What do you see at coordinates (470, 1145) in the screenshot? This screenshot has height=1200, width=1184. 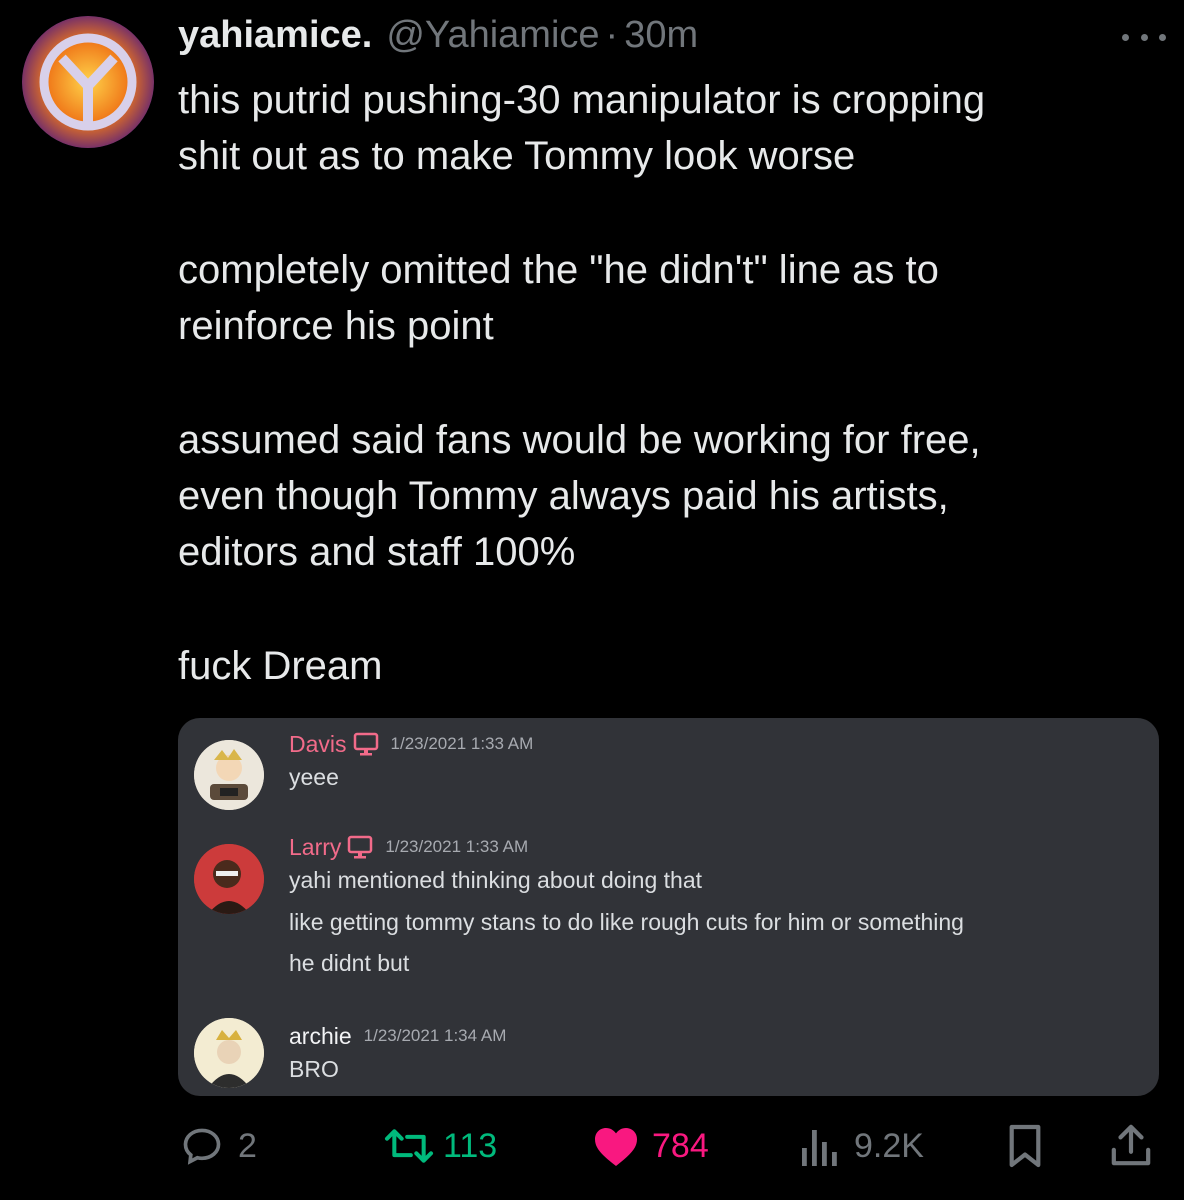 I see `repost-count: 113` at bounding box center [470, 1145].